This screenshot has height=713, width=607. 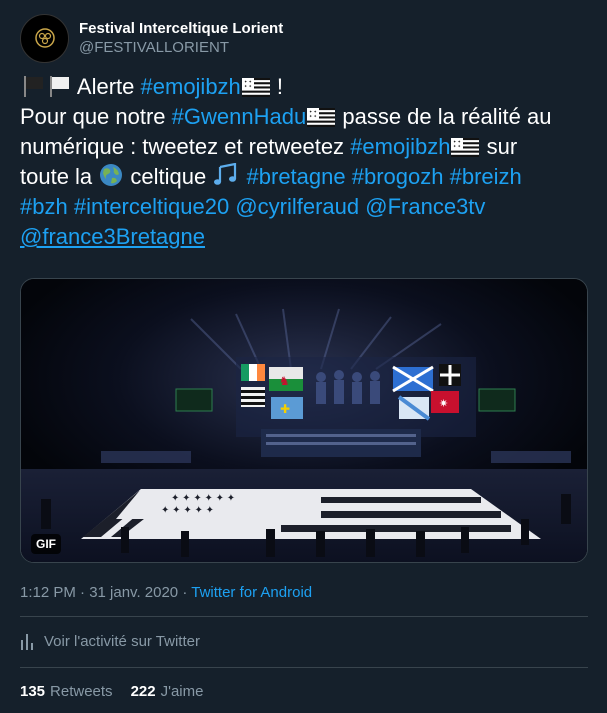 I want to click on author-handle: @FESTIVALLORIENT, so click(x=181, y=47).